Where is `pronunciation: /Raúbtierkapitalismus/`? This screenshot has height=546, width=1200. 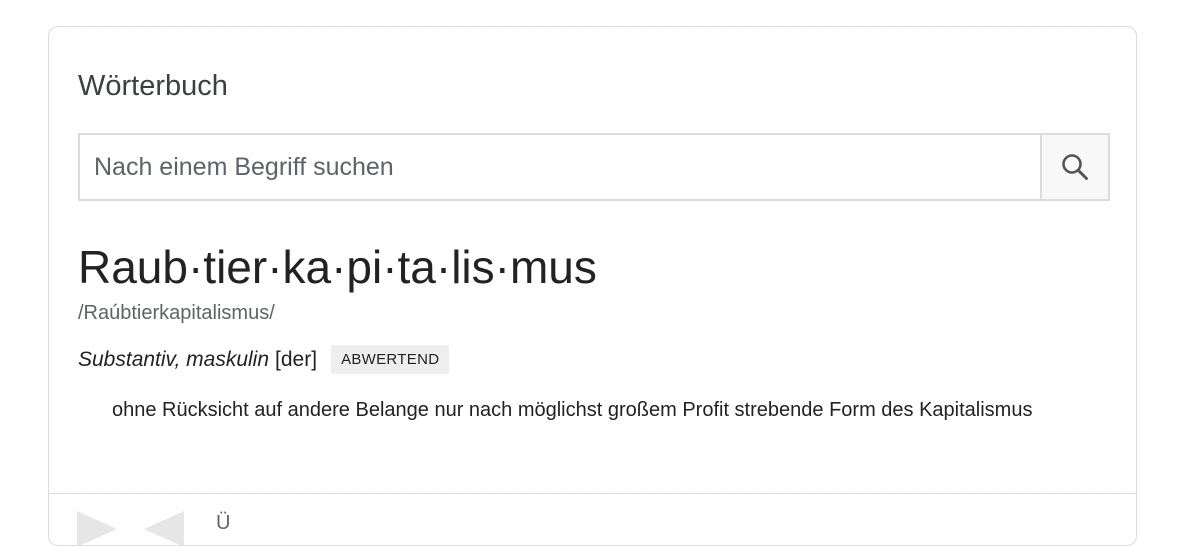
pronunciation: /Raúbtierkapitalismus/ is located at coordinates (176, 313).